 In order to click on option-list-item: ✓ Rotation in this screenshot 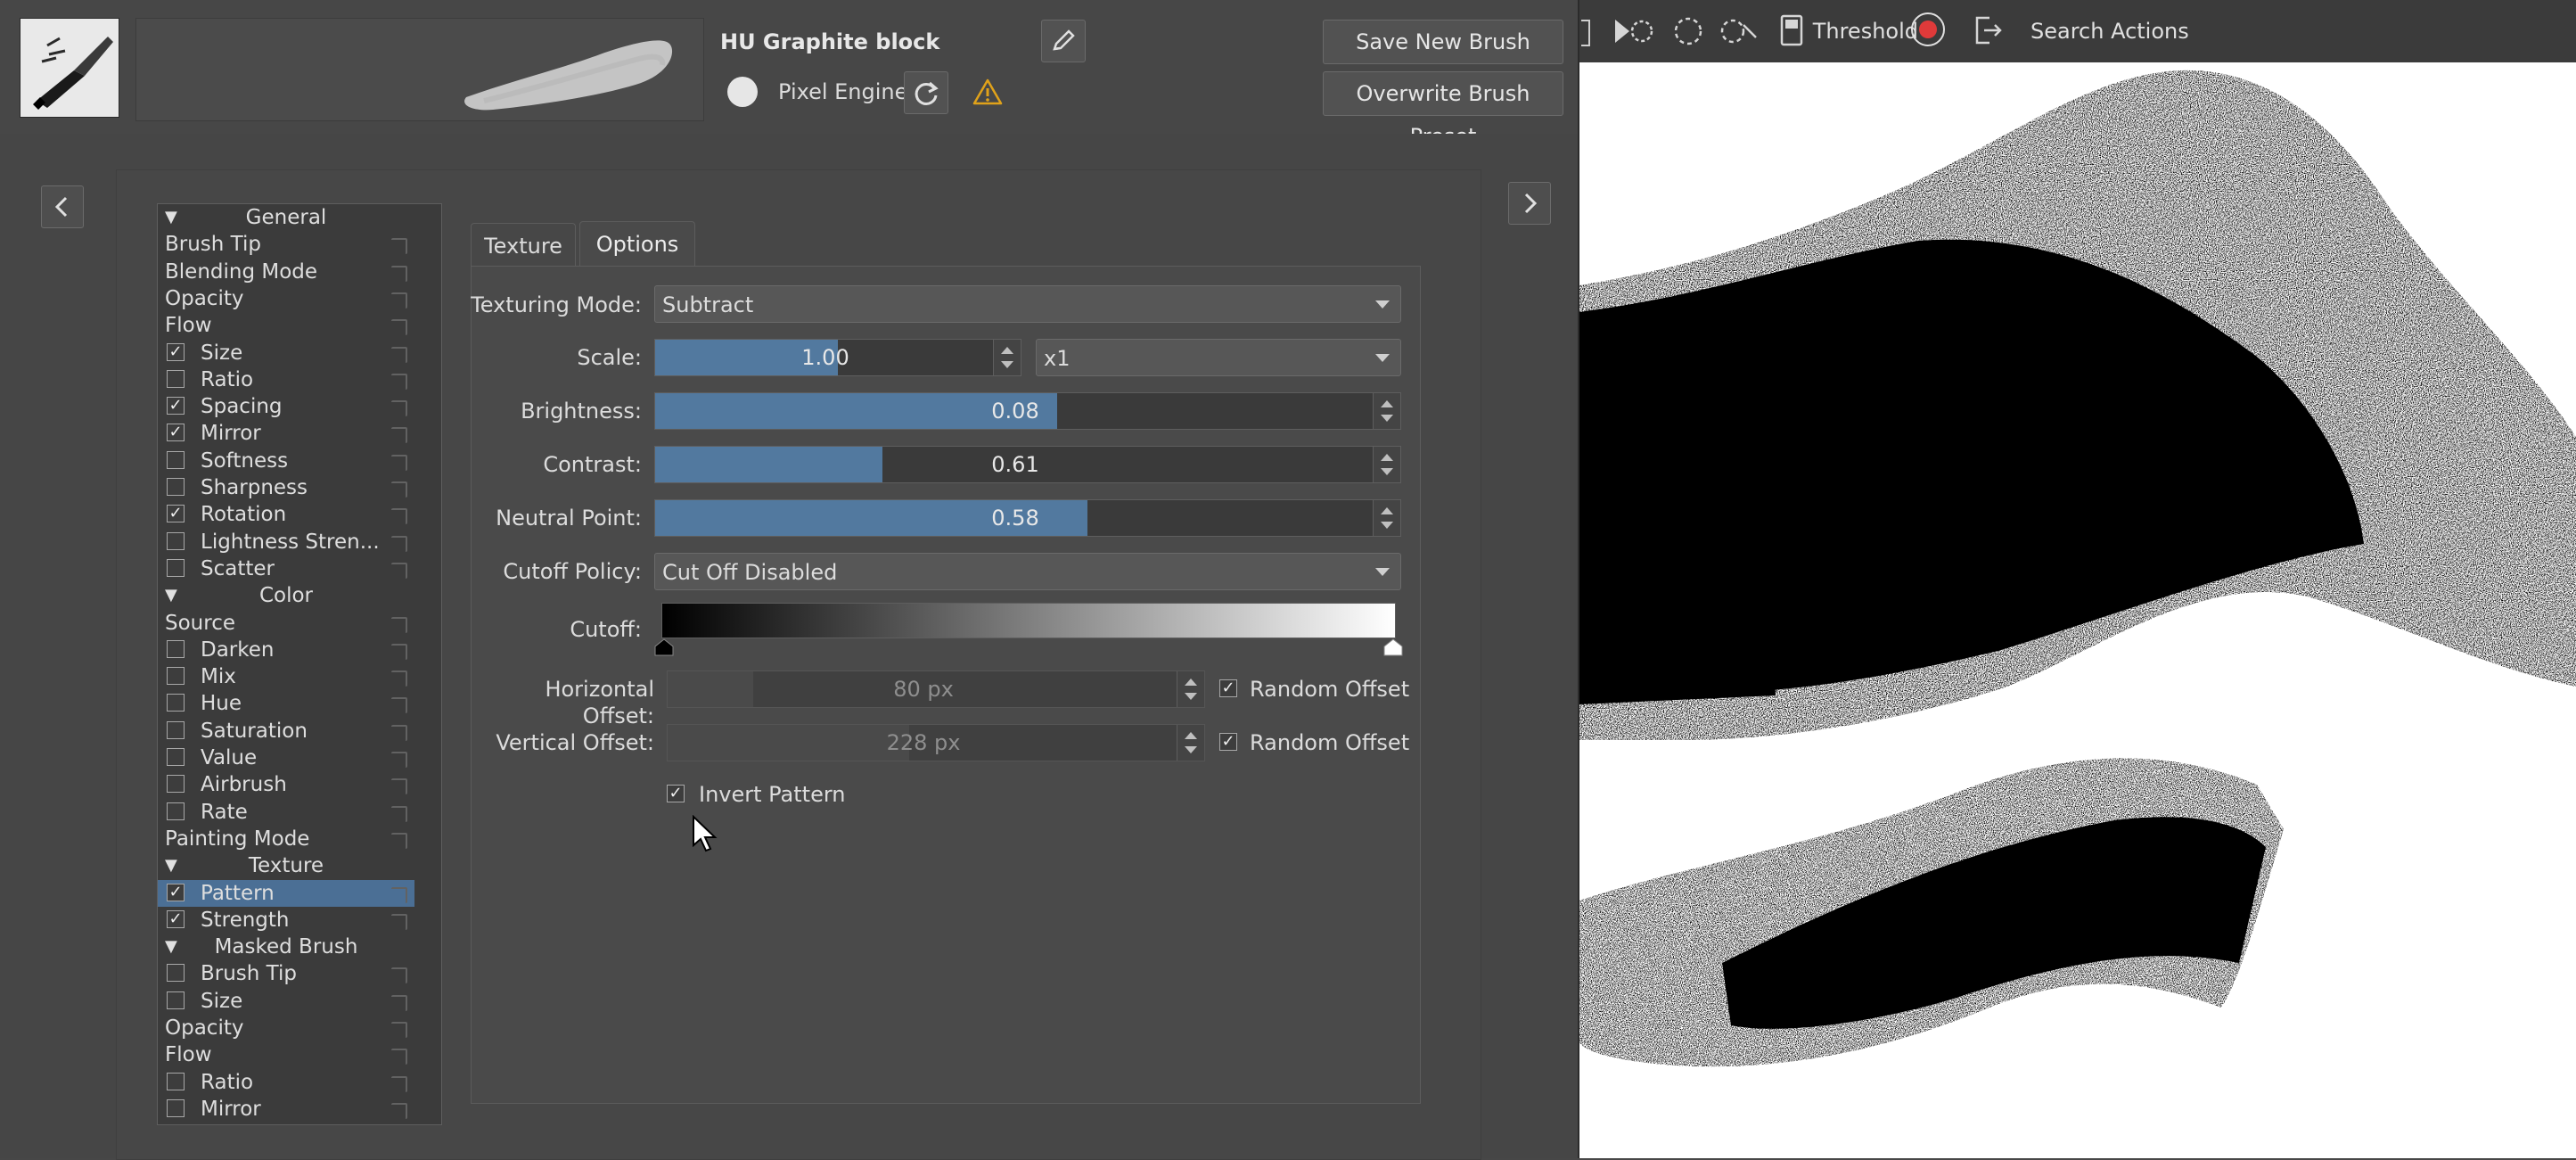, I will do `click(286, 515)`.